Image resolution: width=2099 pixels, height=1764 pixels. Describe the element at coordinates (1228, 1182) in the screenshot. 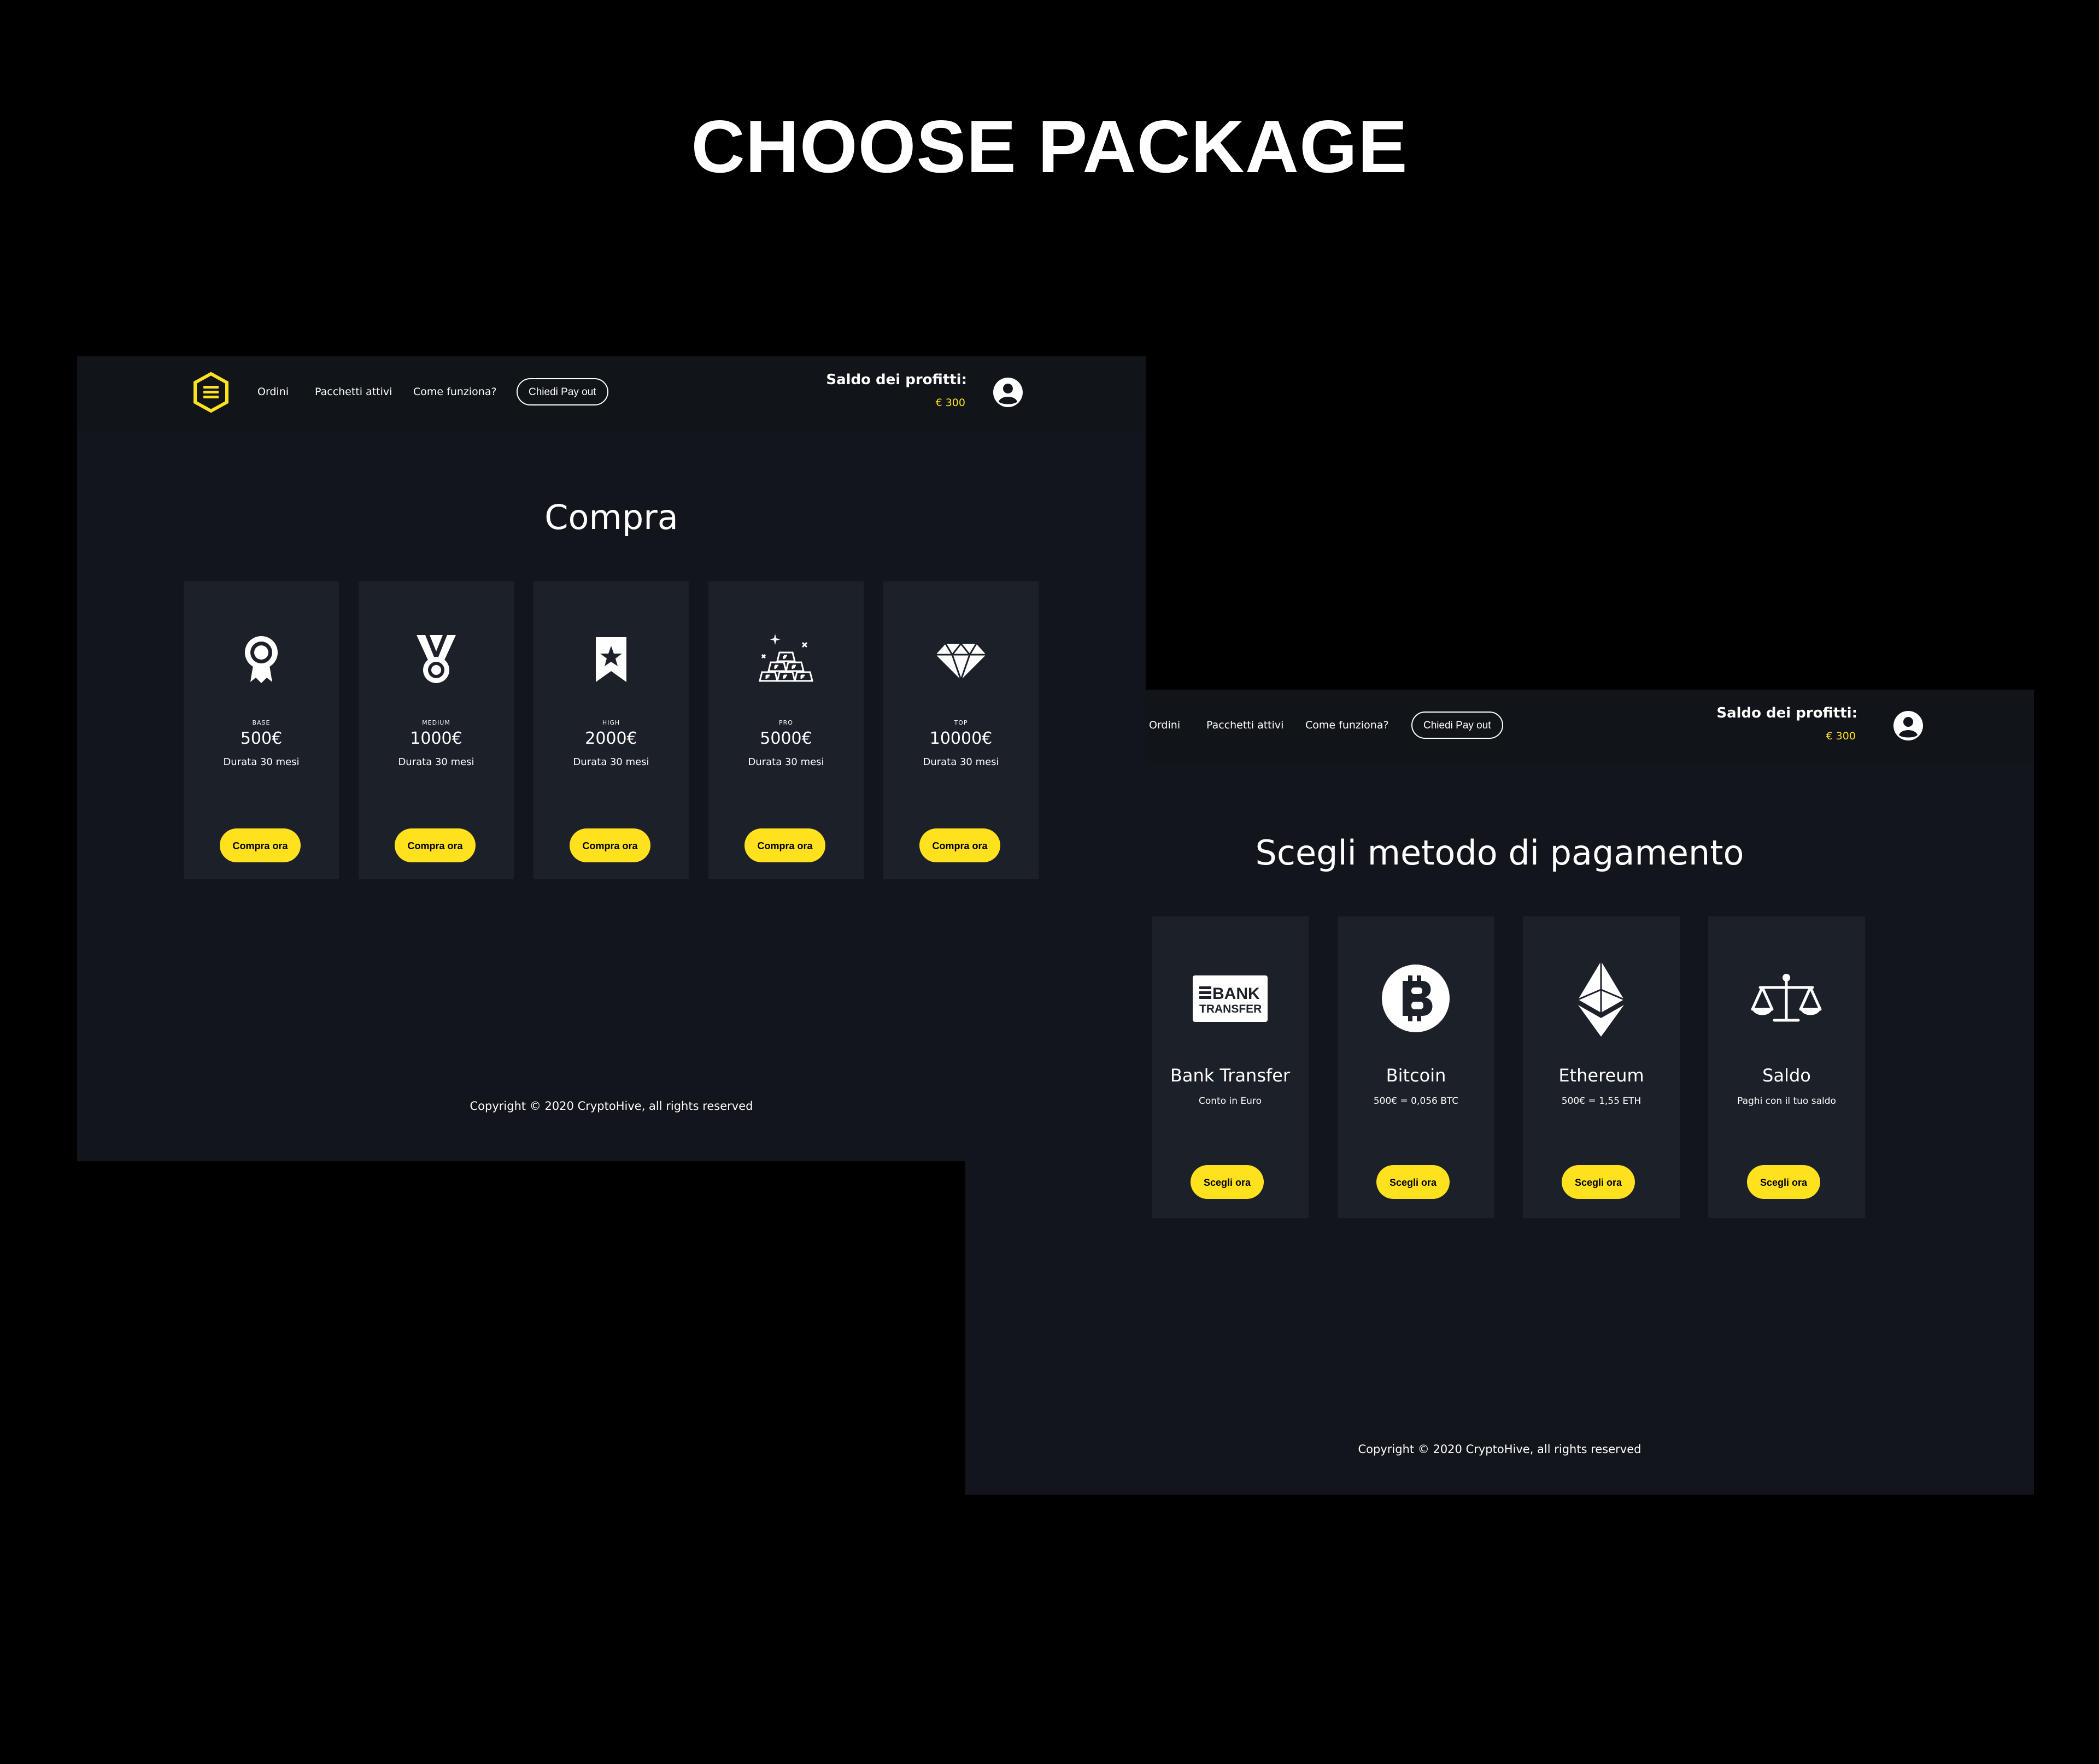

I see `choose-button-bank: Scegli ora` at that location.